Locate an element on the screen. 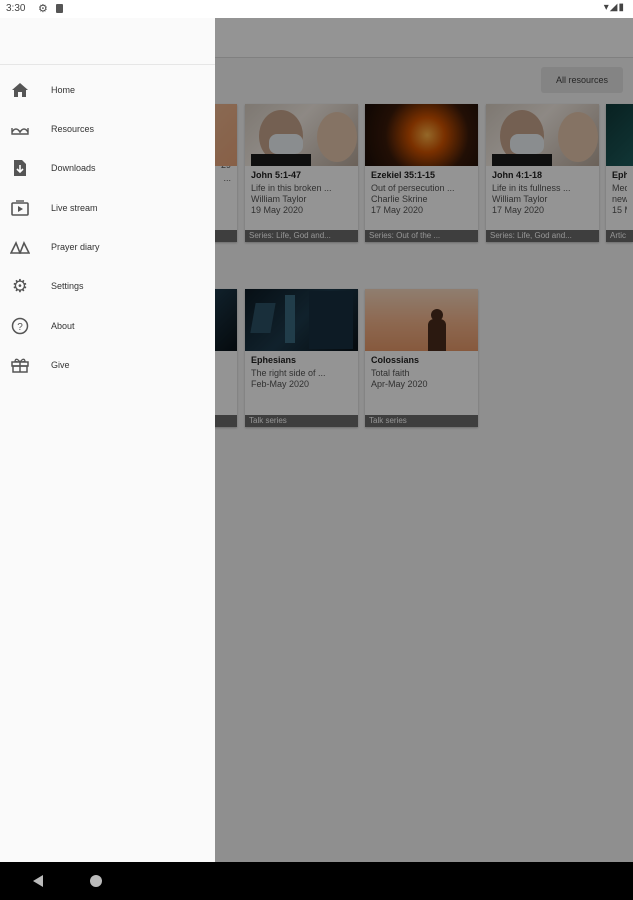  wifi-battery-icons: ▾◢▮ is located at coordinates (614, 7).